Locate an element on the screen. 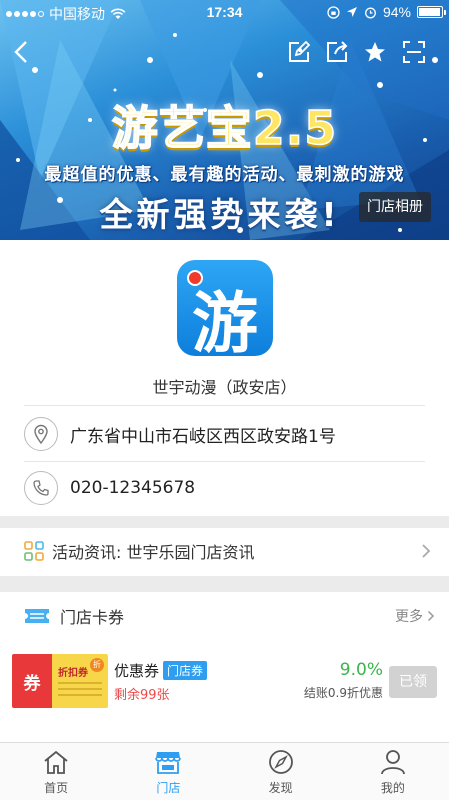  coupon-remaining: 剩余99张 is located at coordinates (142, 695).